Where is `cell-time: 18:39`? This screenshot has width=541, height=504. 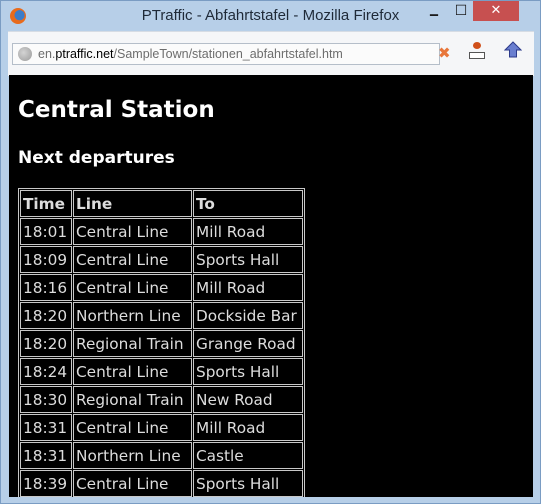 cell-time: 18:39 is located at coordinates (46, 483).